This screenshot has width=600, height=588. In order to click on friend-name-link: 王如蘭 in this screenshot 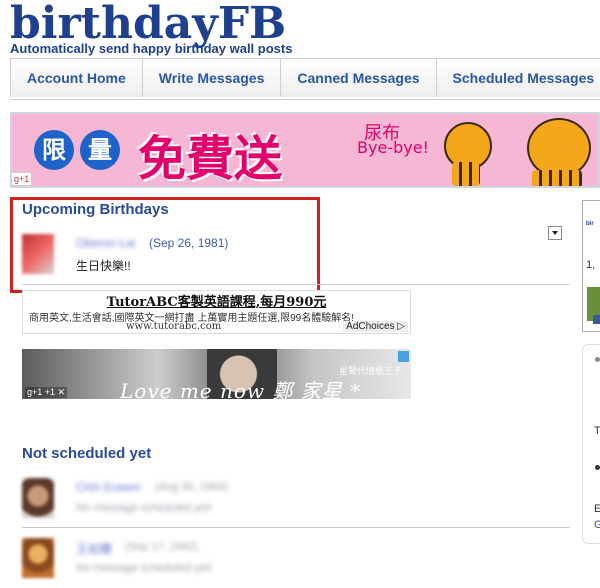, I will do `click(94, 548)`.